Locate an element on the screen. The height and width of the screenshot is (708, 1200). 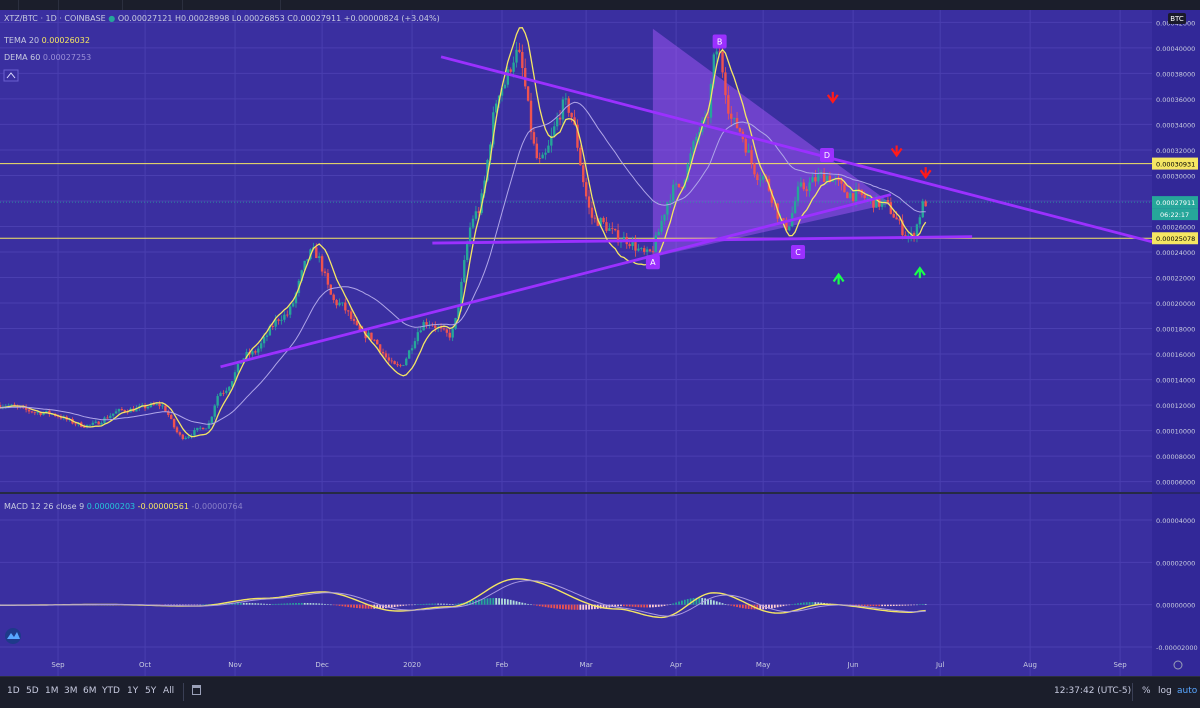
percent-toggle: % is located at coordinates (1146, 691).